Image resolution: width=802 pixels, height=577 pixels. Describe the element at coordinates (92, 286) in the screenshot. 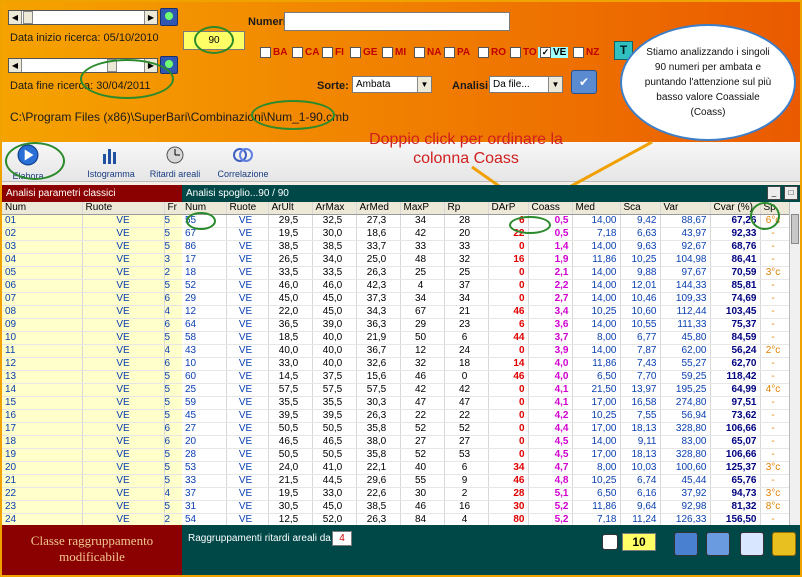

I see `table-row: 06 VE 5` at that location.